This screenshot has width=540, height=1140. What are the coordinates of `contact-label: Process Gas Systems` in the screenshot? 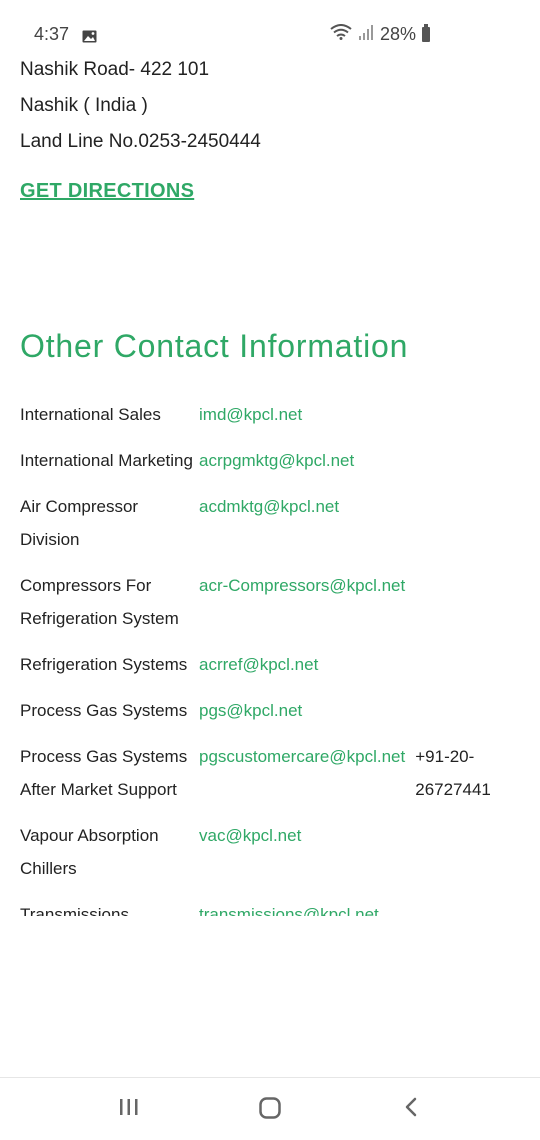 It's located at (104, 710).